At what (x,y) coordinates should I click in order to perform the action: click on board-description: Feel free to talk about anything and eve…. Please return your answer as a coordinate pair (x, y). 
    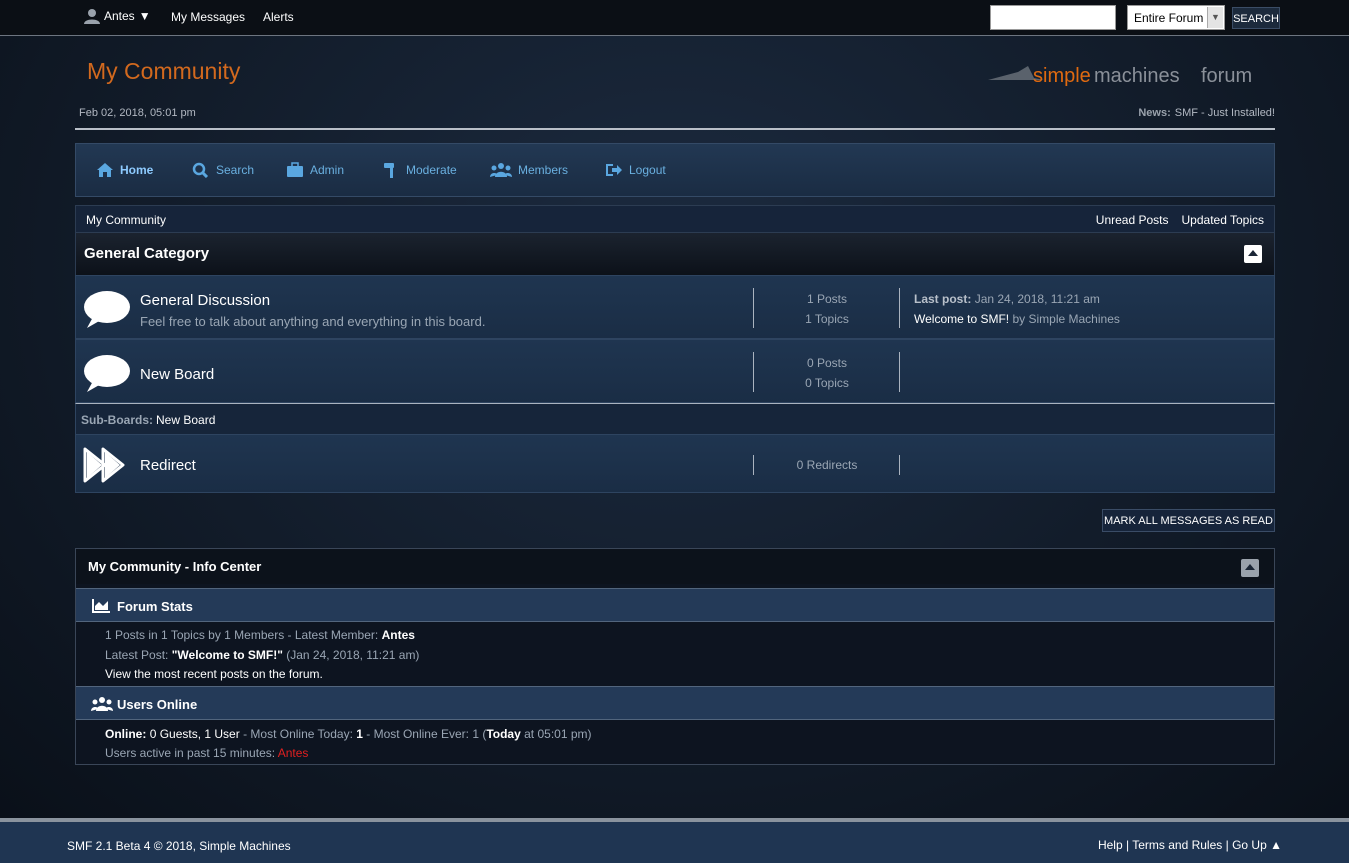
    Looking at the image, I should click on (313, 321).